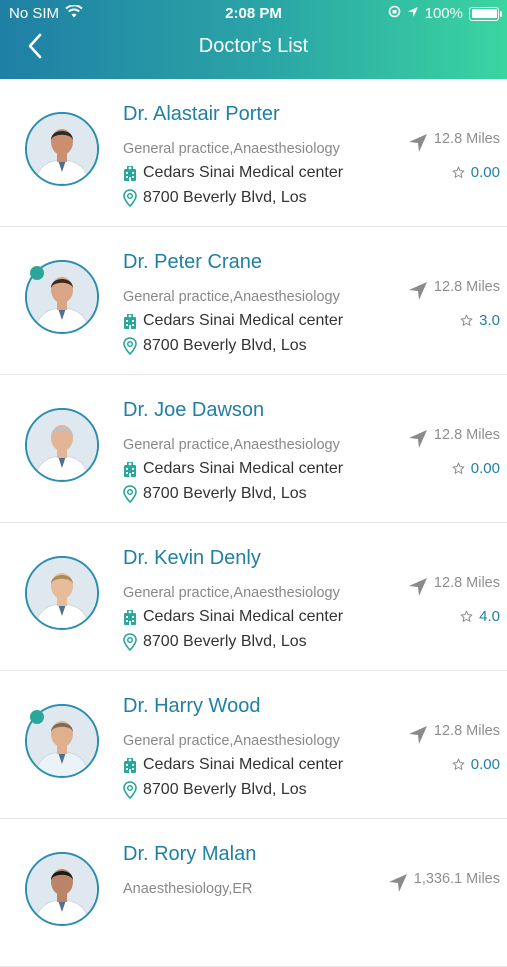 Image resolution: width=507 pixels, height=967 pixels. Describe the element at coordinates (489, 616) in the screenshot. I see `rating-value: 4.0` at that location.